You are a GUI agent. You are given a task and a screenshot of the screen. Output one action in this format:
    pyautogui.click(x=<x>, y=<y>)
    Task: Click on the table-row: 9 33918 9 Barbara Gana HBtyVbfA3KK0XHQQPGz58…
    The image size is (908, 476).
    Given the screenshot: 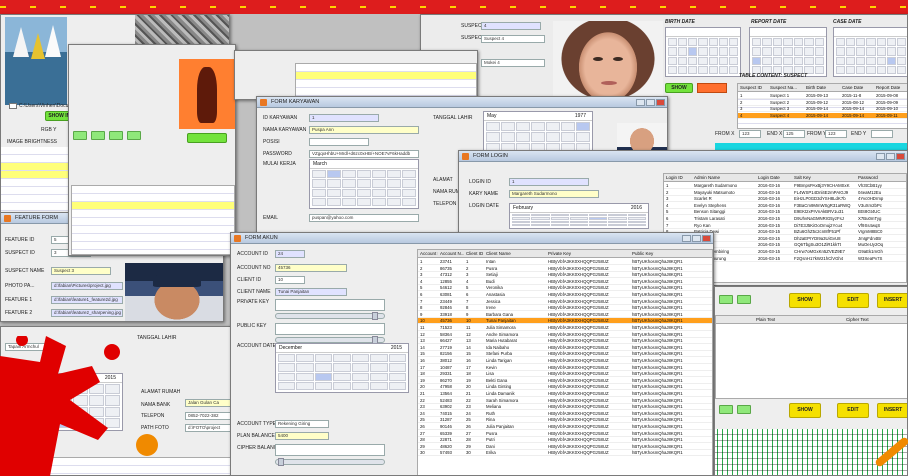 What is the action you would take?
    pyautogui.click(x=565, y=315)
    